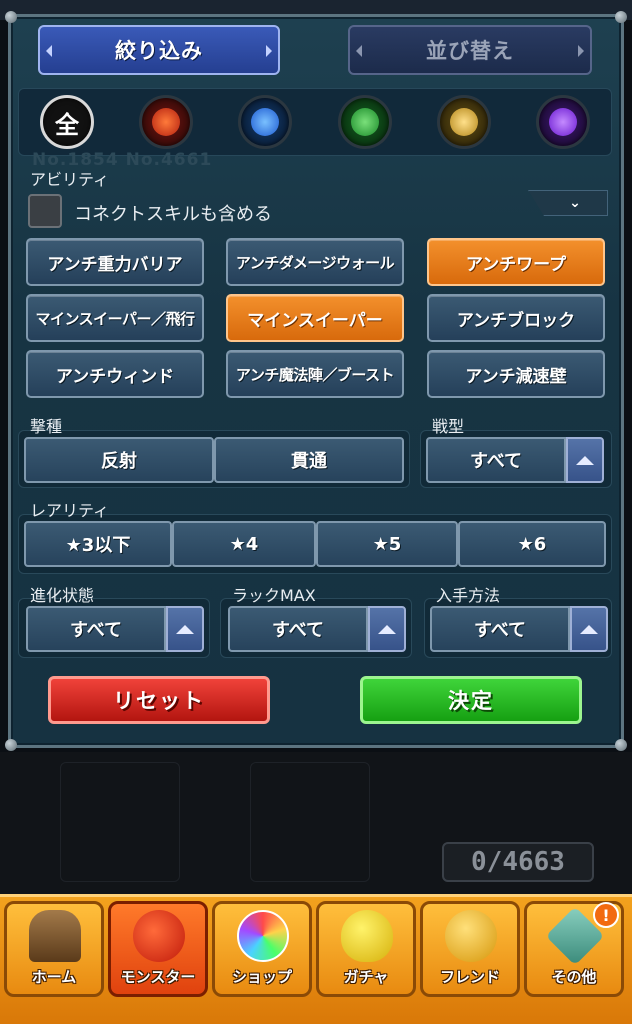 The height and width of the screenshot is (1024, 632). What do you see at coordinates (315, 122) in the screenshot?
I see `element-filter-row` at bounding box center [315, 122].